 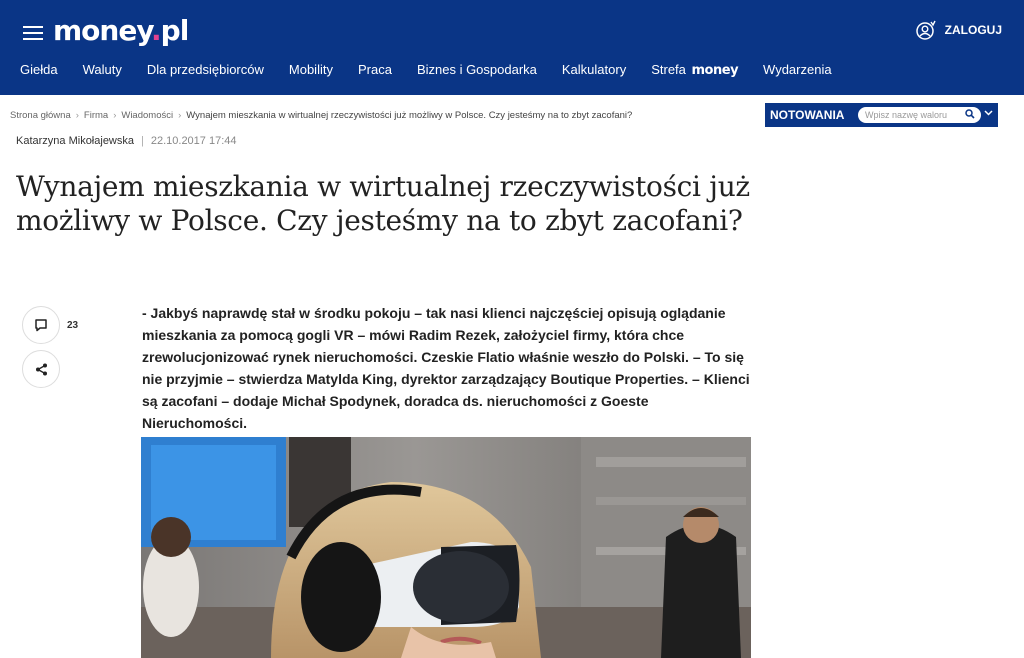 What do you see at coordinates (102, 70) in the screenshot?
I see `nav-item-waluty: Waluty` at bounding box center [102, 70].